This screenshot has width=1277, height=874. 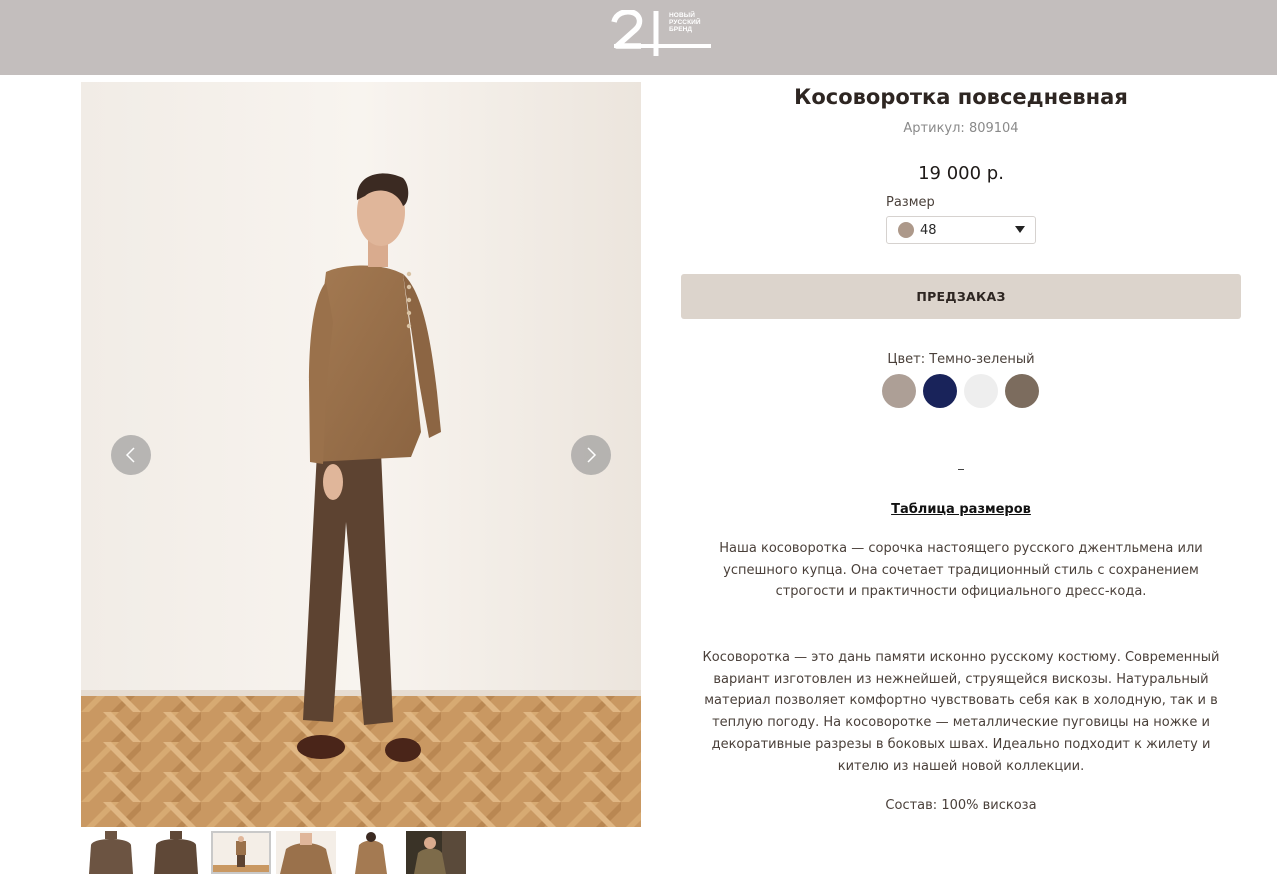 What do you see at coordinates (1020, 229) in the screenshot?
I see `caret-down-icon` at bounding box center [1020, 229].